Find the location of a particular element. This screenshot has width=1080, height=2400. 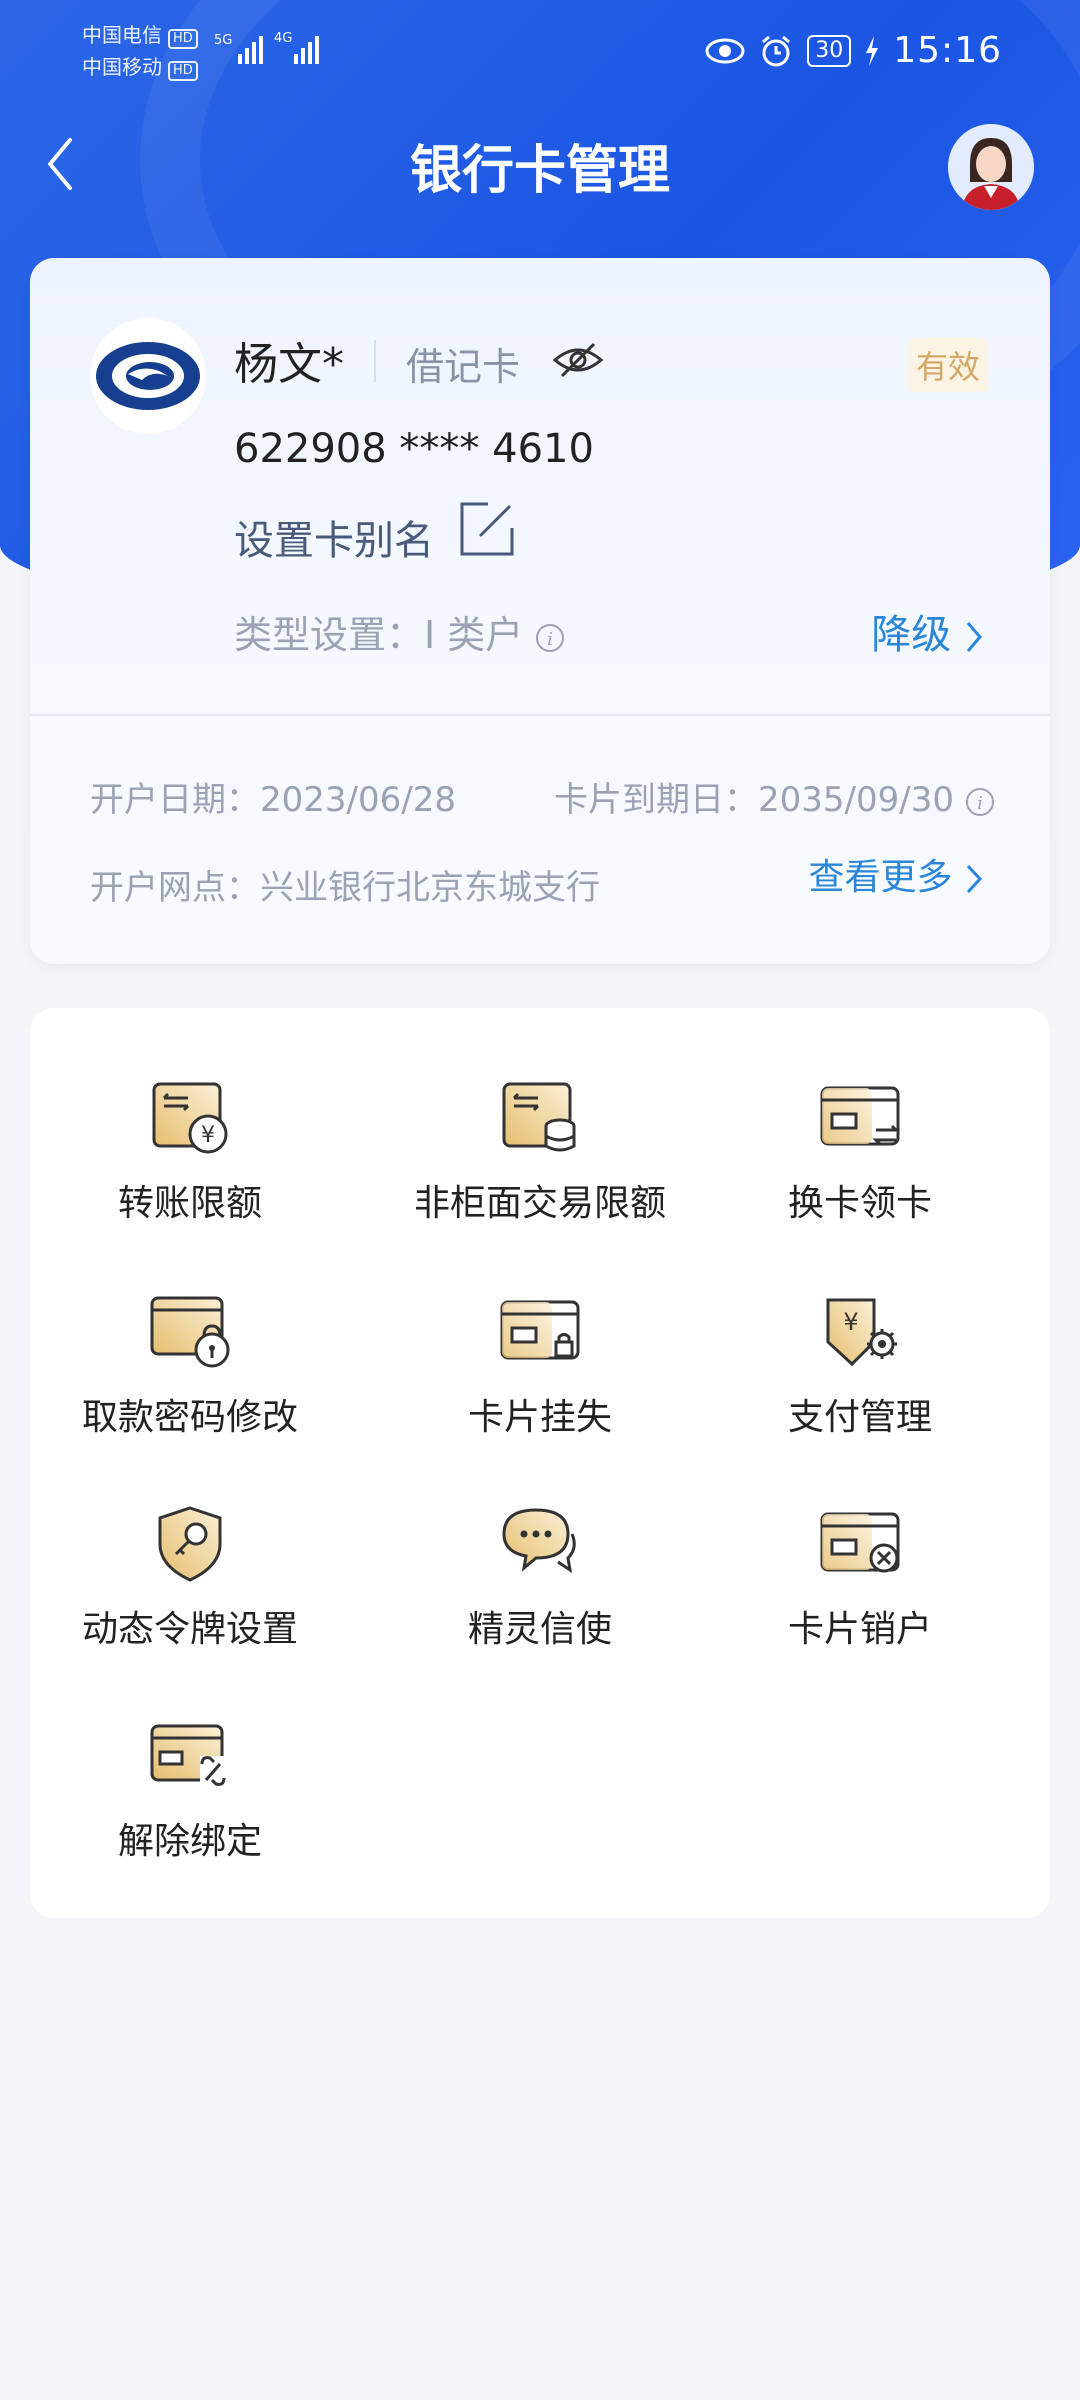

card-lock-icon is located at coordinates (540, 1330).